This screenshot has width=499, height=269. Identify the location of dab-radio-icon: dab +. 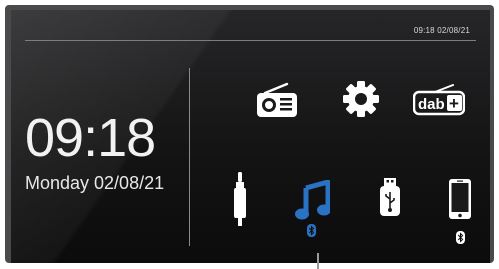
(439, 100).